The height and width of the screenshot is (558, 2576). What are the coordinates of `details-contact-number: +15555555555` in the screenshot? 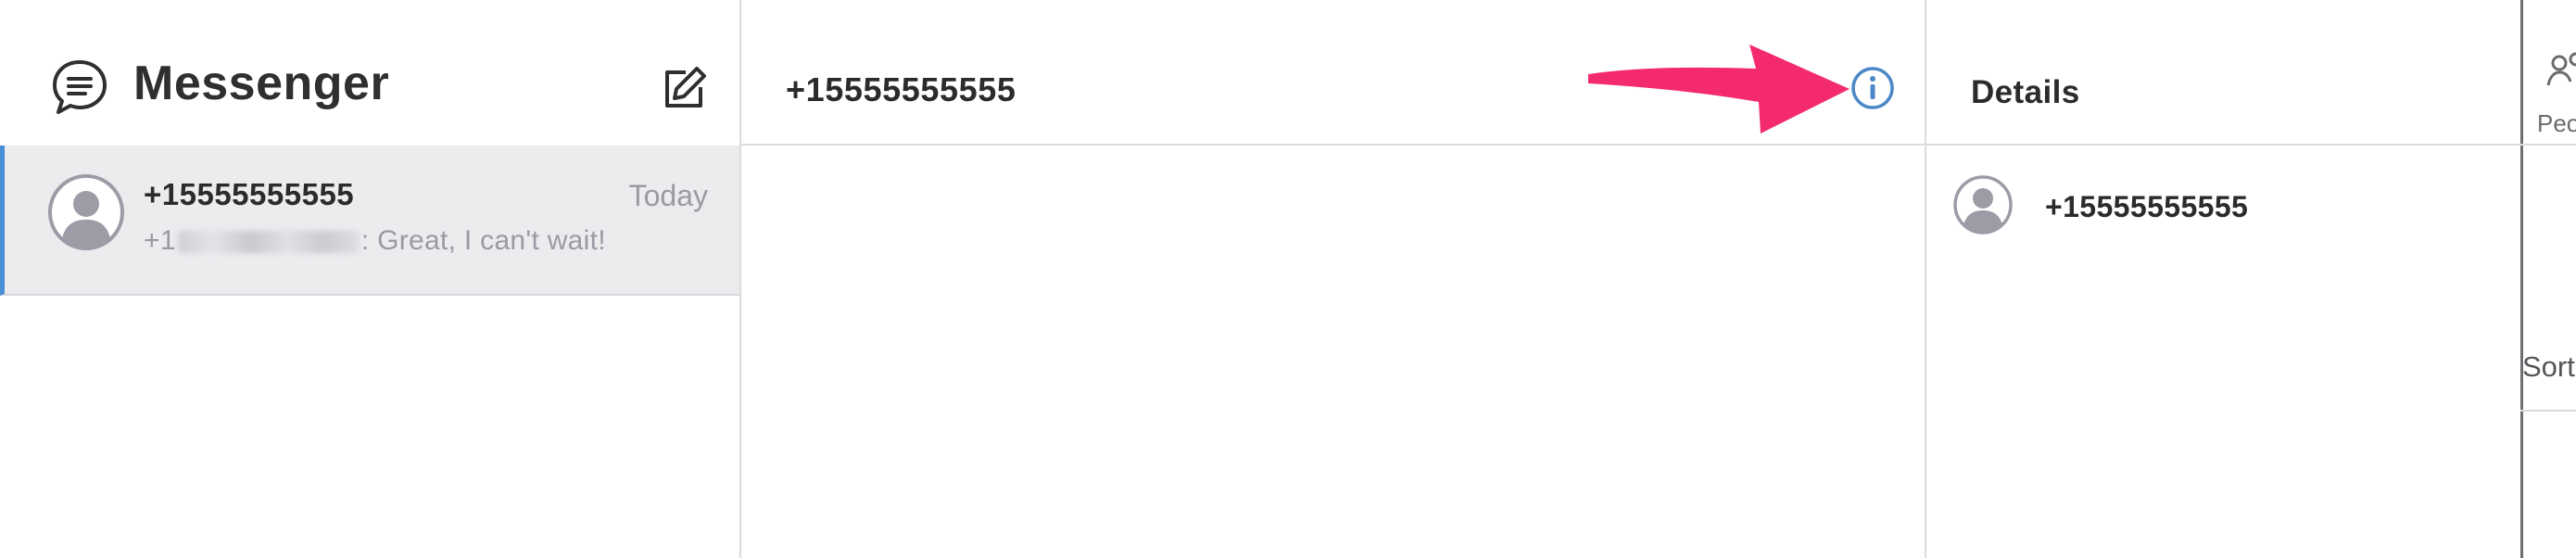 It's located at (2147, 206).